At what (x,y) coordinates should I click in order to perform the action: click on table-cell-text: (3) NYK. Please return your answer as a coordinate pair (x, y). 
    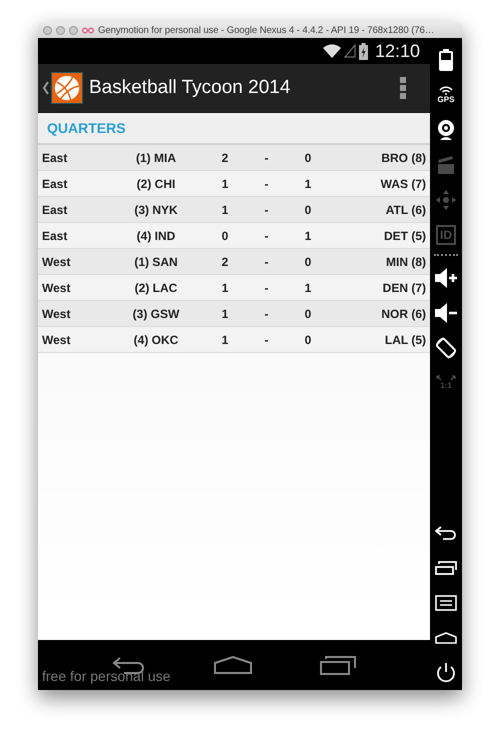
    Looking at the image, I should click on (156, 209).